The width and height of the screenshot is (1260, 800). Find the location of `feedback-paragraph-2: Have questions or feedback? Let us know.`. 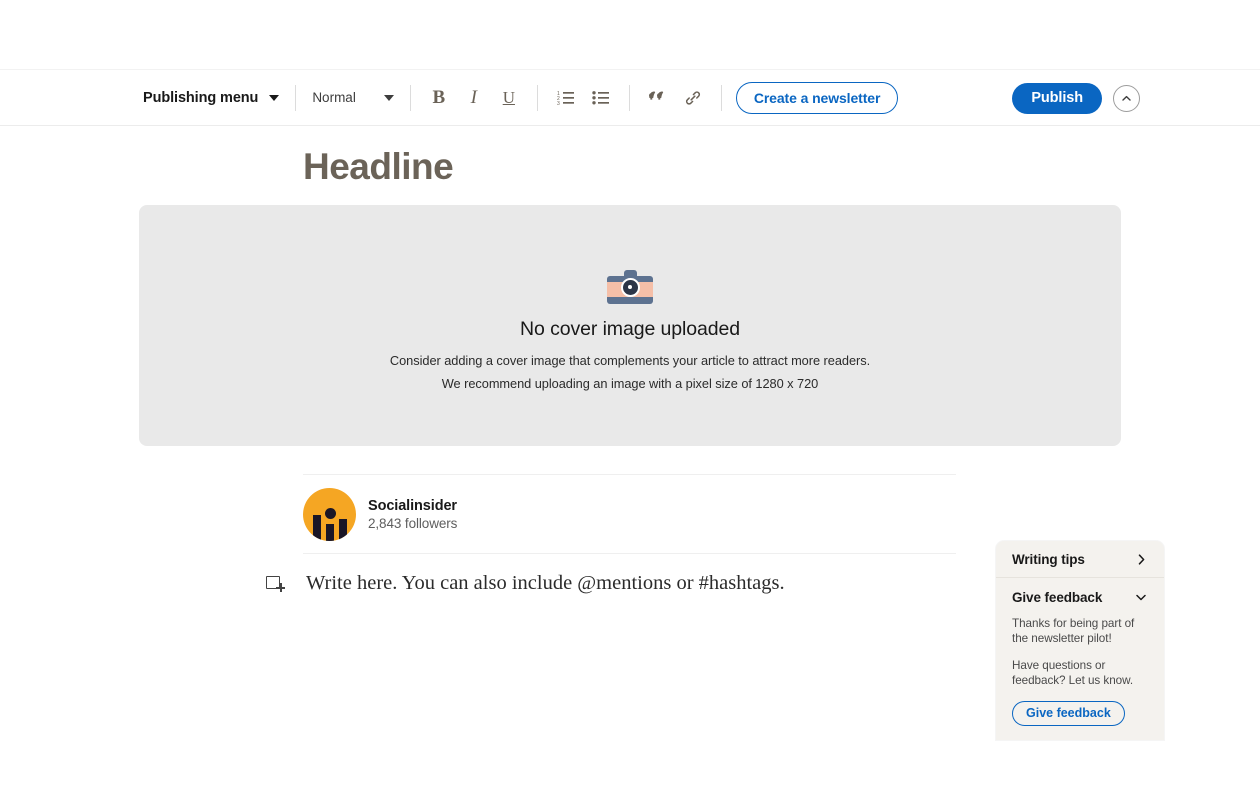

feedback-paragraph-2: Have questions or feedback? Let us know. is located at coordinates (1073, 673).